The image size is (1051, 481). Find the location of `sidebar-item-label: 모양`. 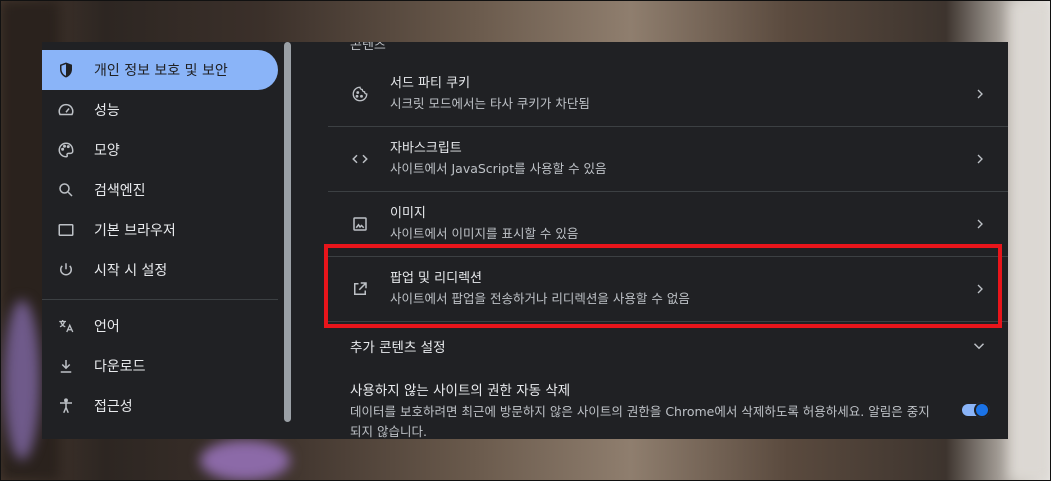

sidebar-item-label: 모양 is located at coordinates (107, 151).